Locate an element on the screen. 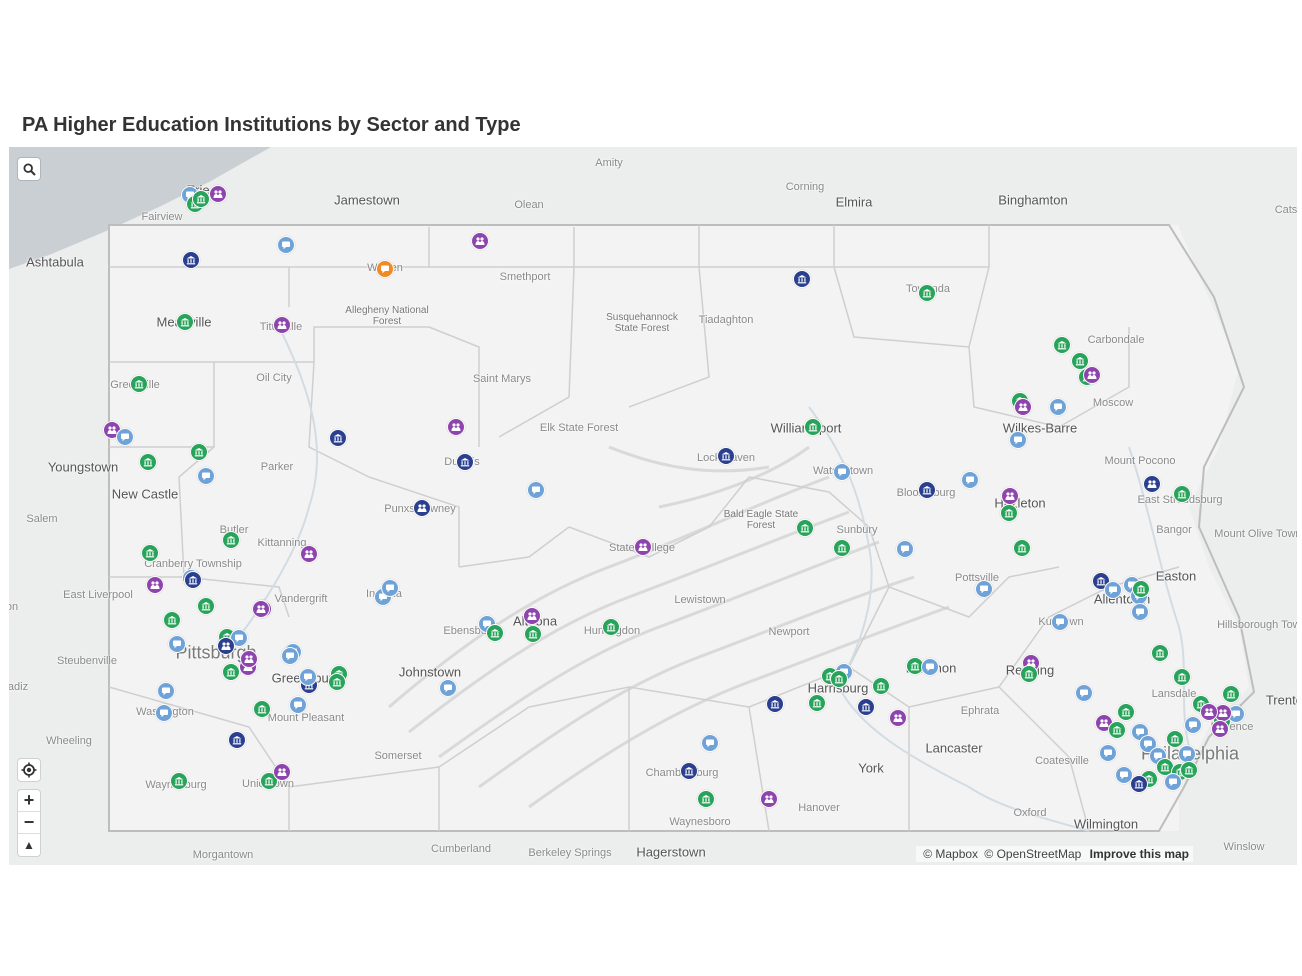  compass-button: ▲ is located at coordinates (29, 845).